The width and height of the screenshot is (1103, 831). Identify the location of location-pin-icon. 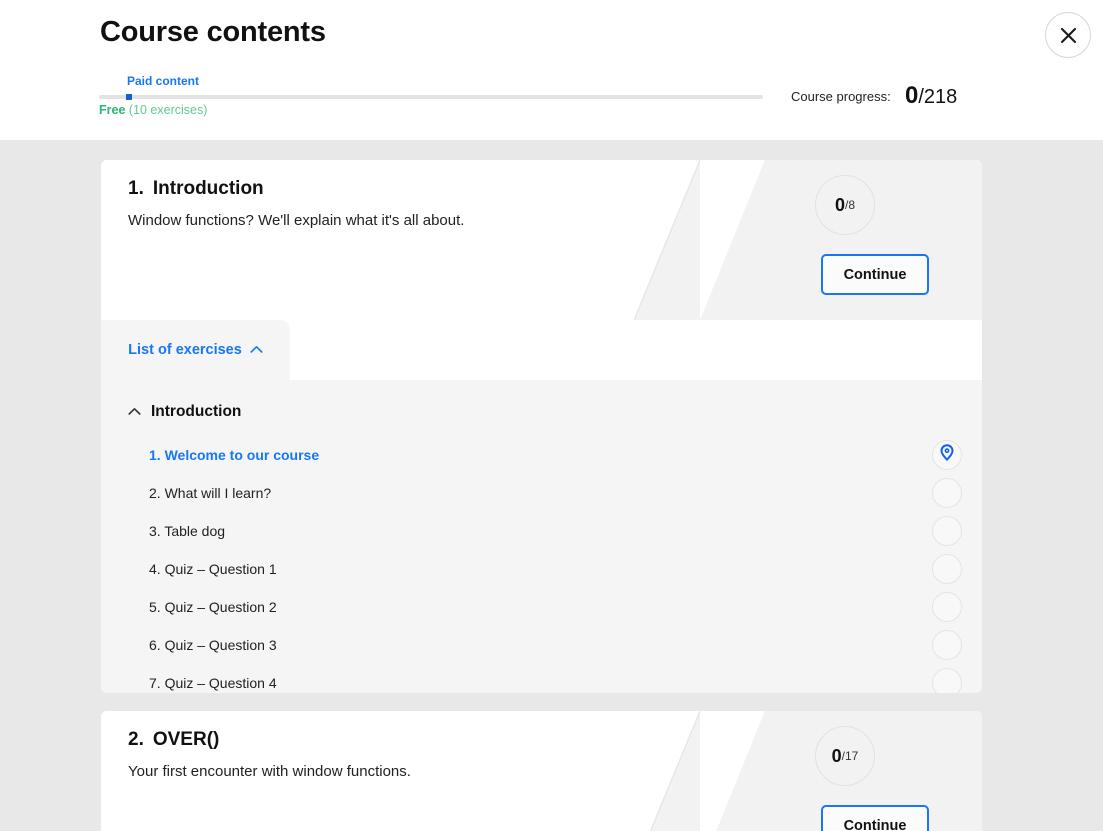
(947, 455).